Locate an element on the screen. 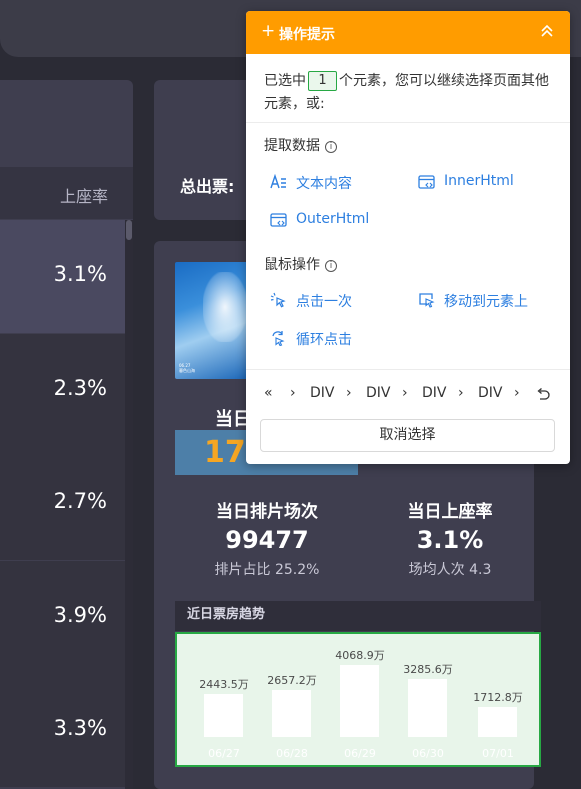  bar-date-label: 06/29 is located at coordinates (360, 753).